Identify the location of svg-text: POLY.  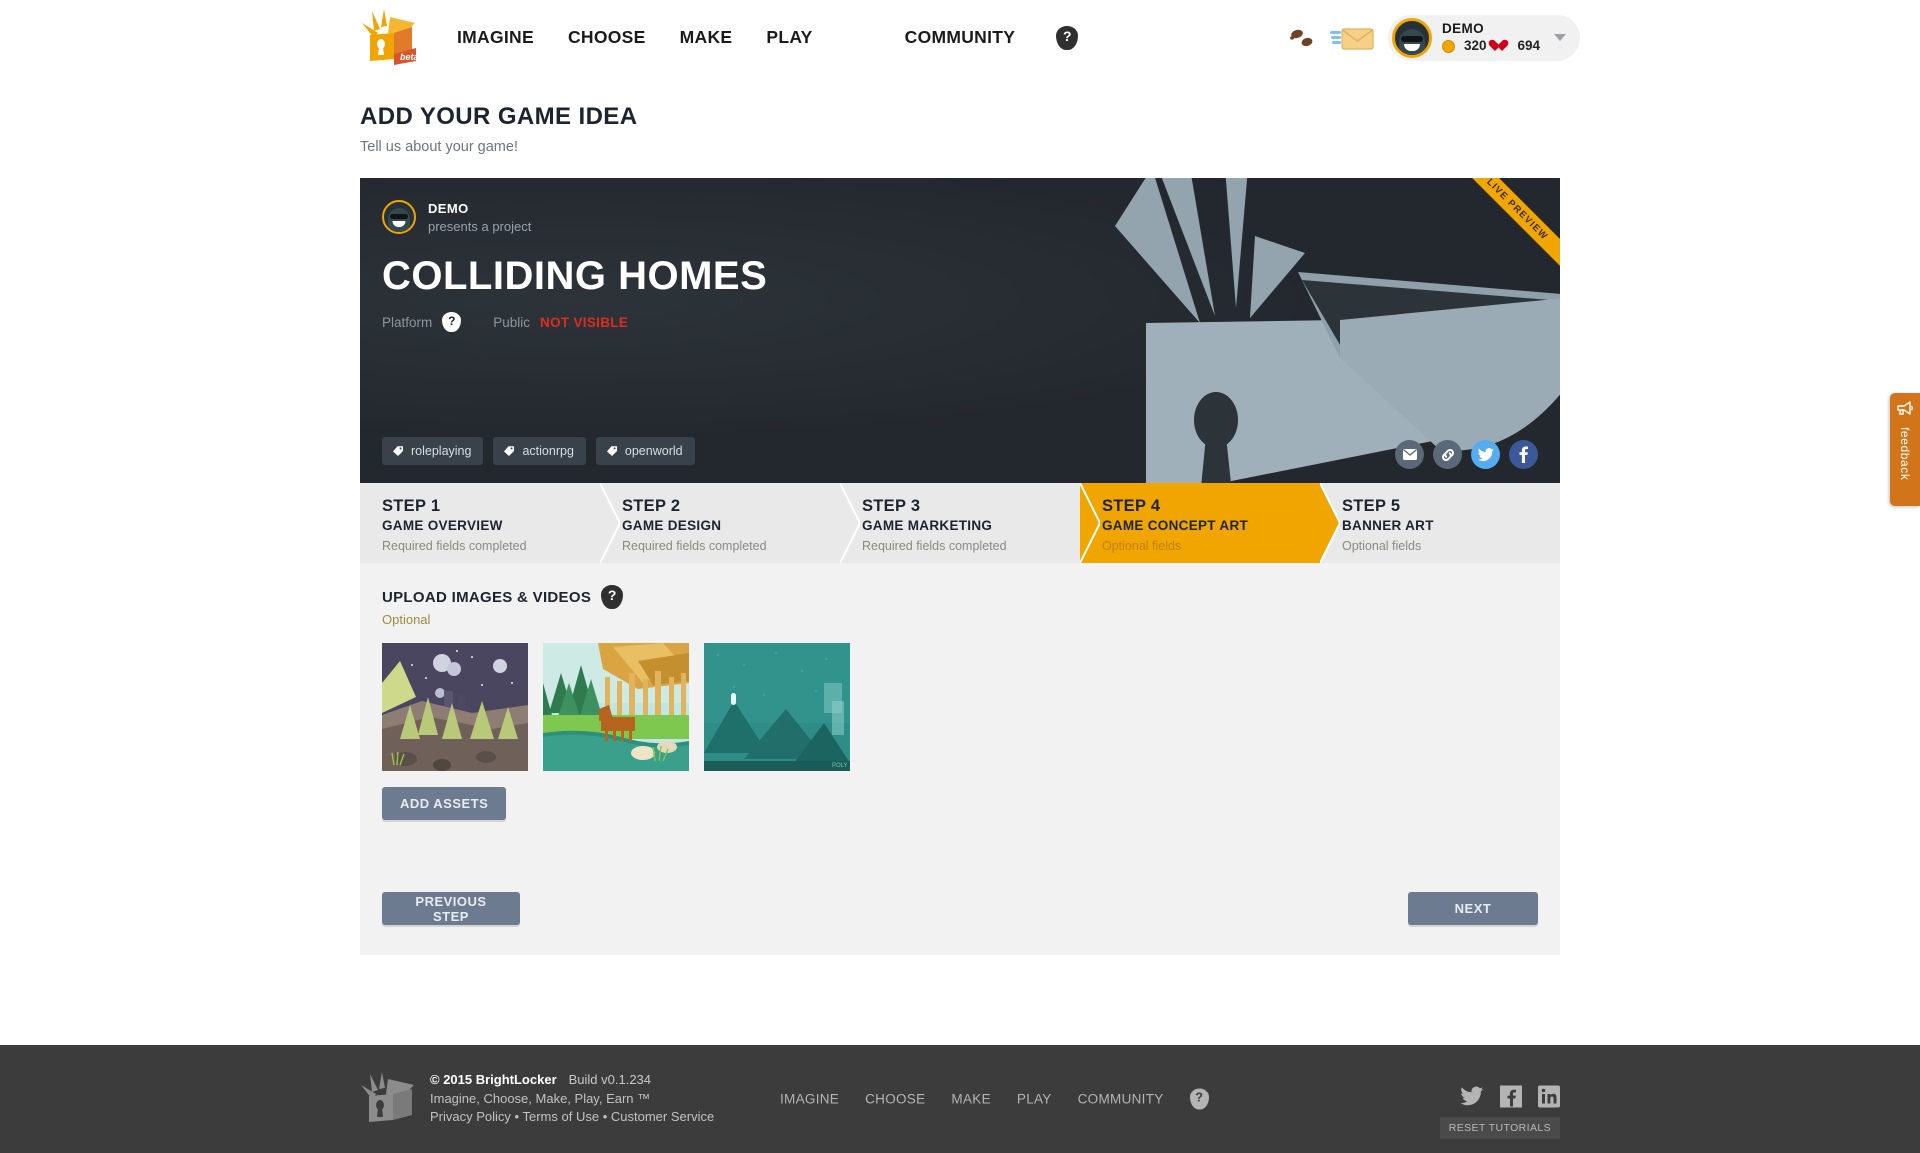
(840, 766).